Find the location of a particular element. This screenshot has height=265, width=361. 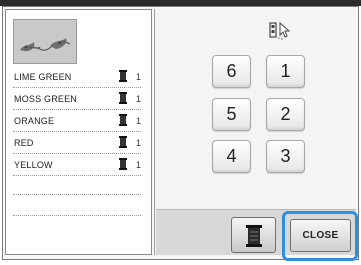

list-item: MOSS GREEN 1 is located at coordinates (77, 99).